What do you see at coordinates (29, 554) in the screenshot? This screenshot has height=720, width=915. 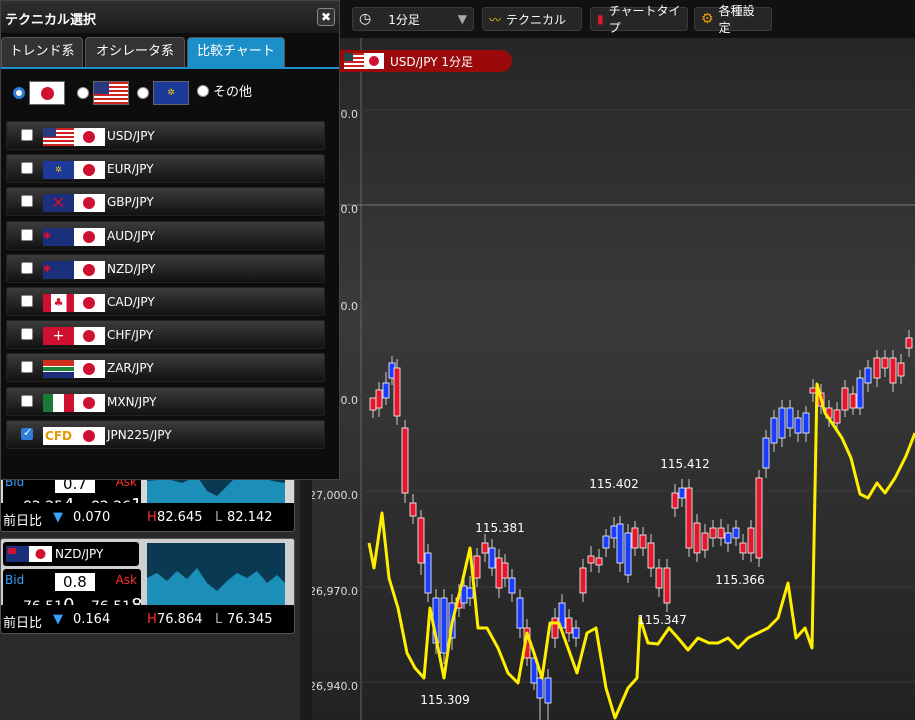 I see `flag-pair-svg` at bounding box center [29, 554].